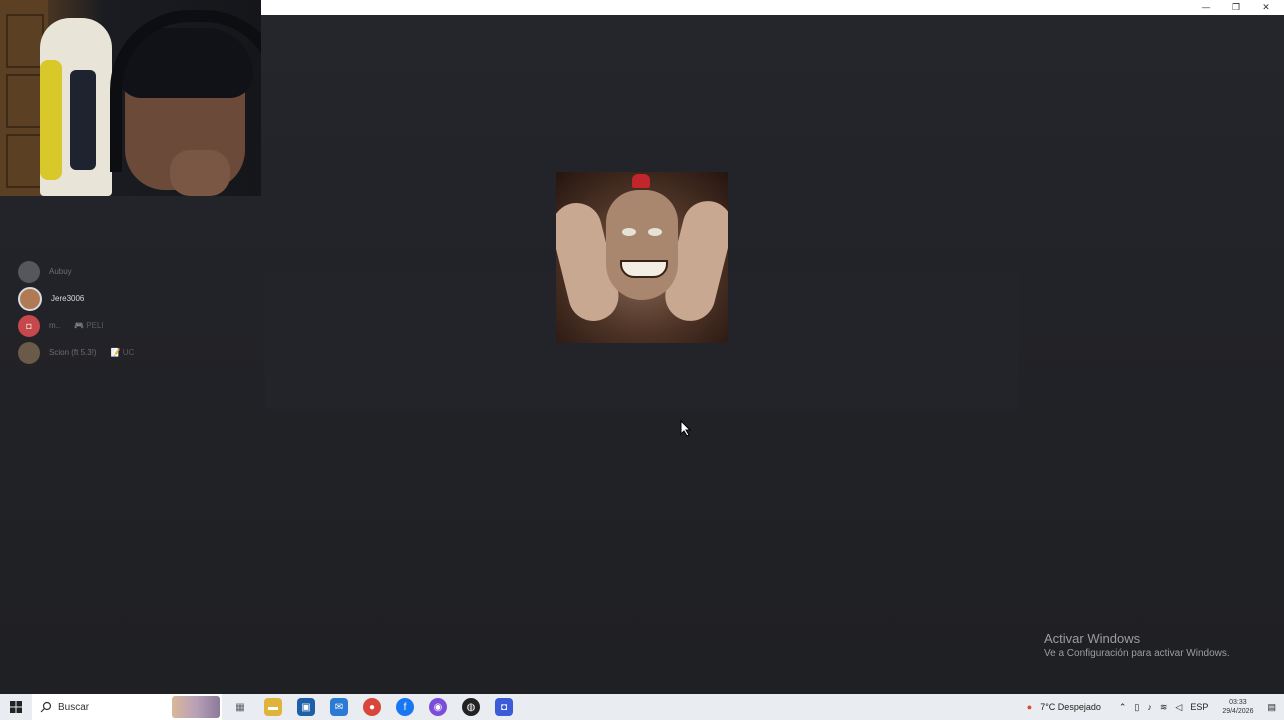 This screenshot has height=720, width=1284. I want to click on file-explorer-icon: ▬, so click(273, 707).